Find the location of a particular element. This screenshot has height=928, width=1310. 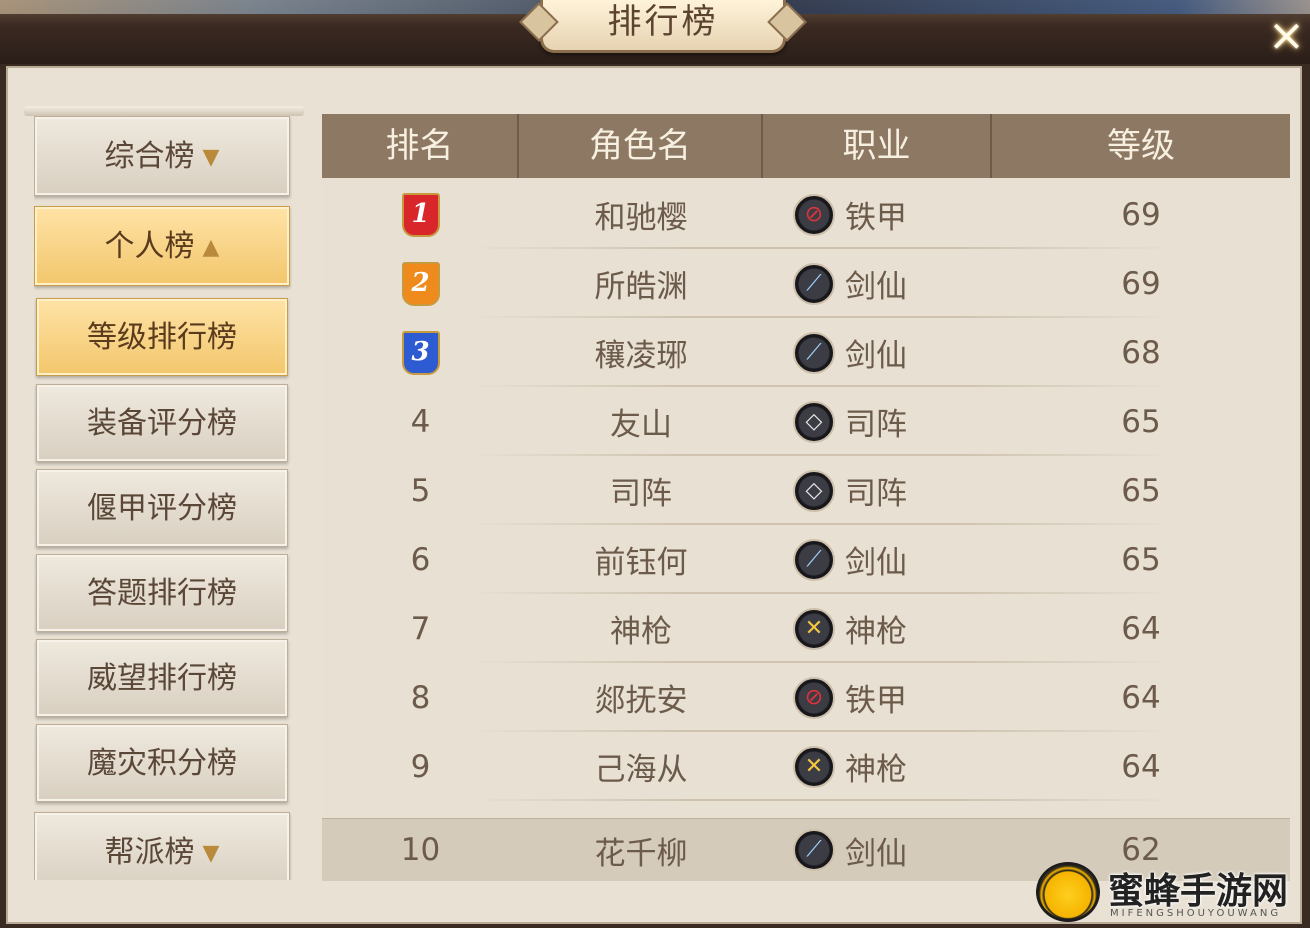

bee-logo-icon is located at coordinates (1068, 892).